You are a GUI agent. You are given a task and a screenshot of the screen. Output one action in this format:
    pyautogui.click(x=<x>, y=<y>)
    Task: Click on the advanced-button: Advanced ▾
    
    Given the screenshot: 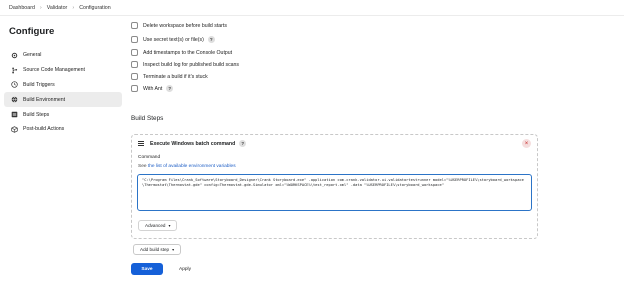 What is the action you would take?
    pyautogui.click(x=158, y=225)
    